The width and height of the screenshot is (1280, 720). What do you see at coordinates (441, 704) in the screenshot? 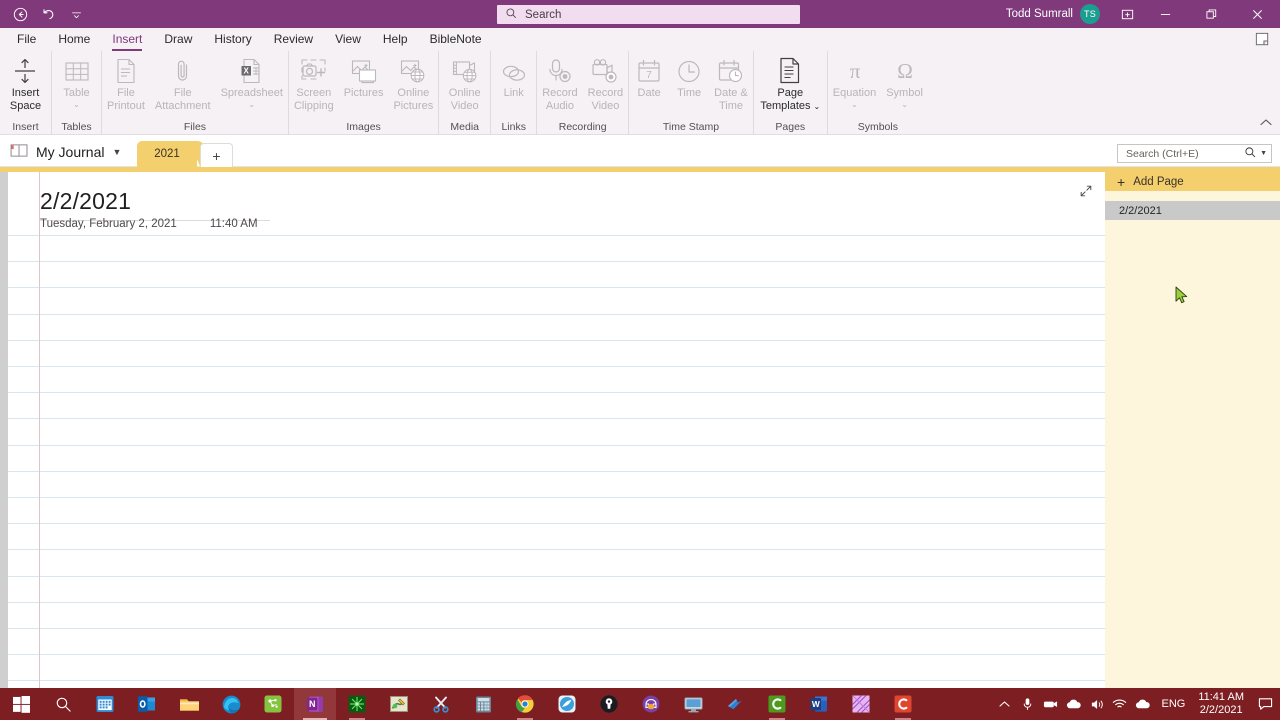
I see `taskbar-snip` at bounding box center [441, 704].